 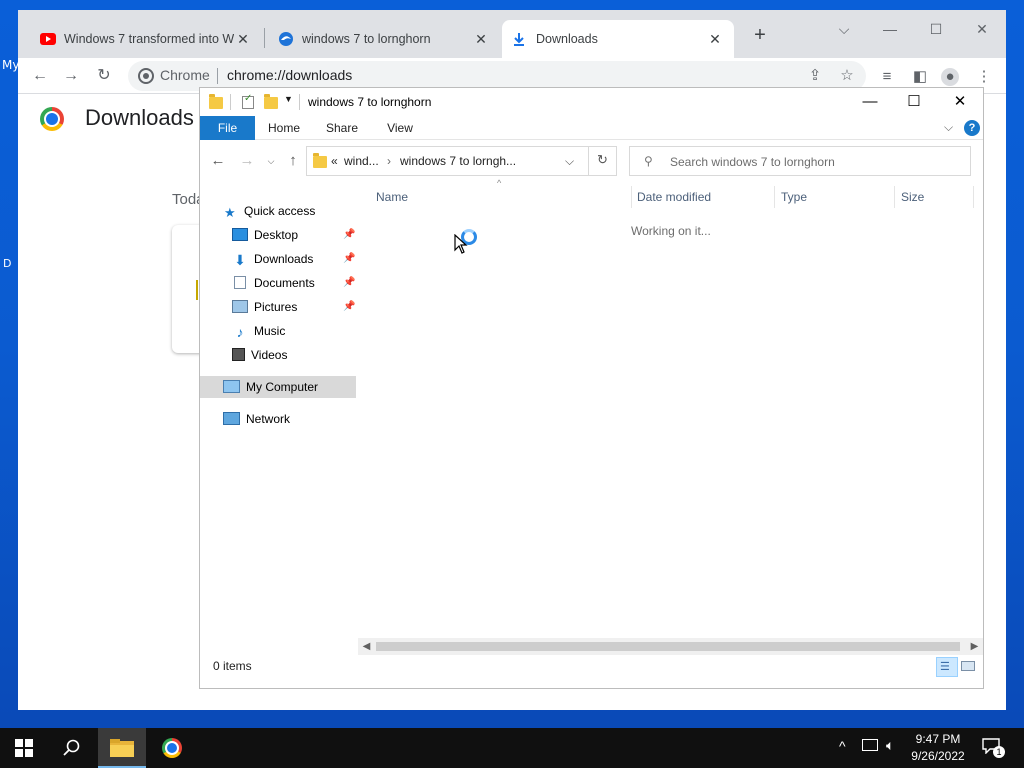 I want to click on desktop-icon-label-my-computer: My, so click(x=10, y=65).